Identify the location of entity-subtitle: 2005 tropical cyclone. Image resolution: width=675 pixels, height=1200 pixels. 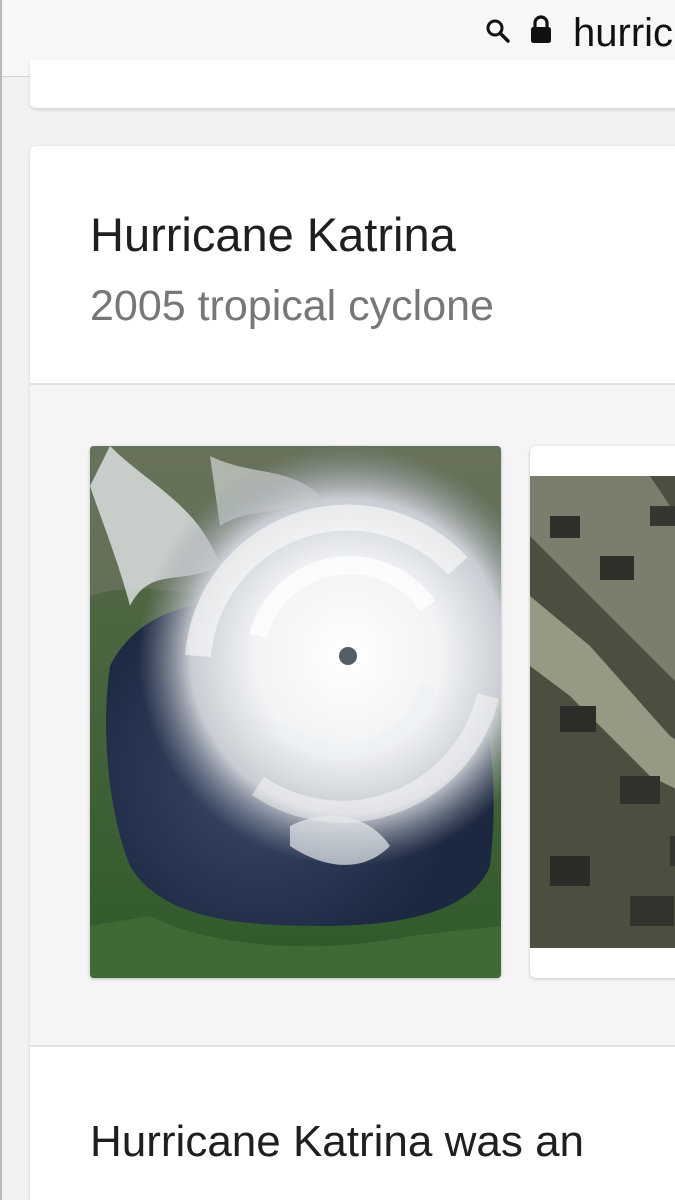
(292, 306).